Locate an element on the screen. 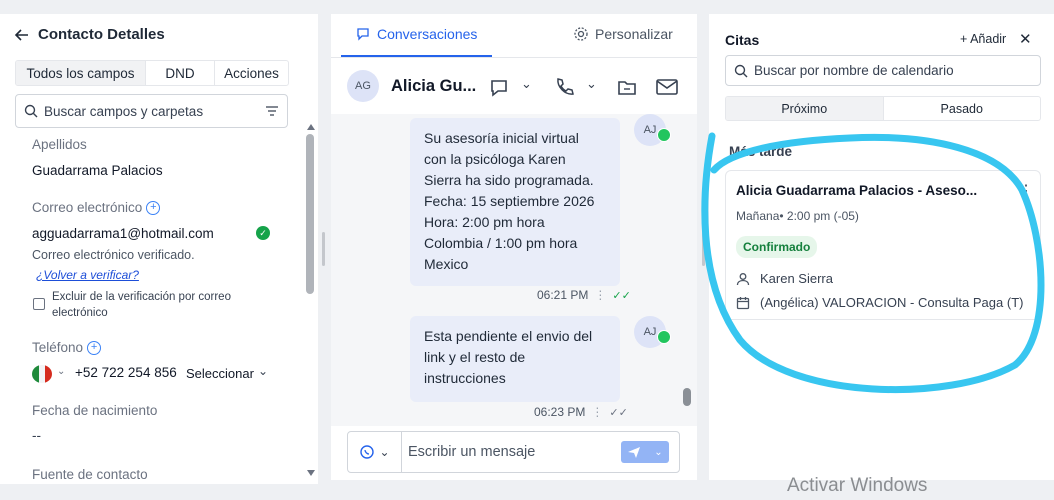  appointment-time: Mañana• 2:00 pm (-05) is located at coordinates (797, 216).